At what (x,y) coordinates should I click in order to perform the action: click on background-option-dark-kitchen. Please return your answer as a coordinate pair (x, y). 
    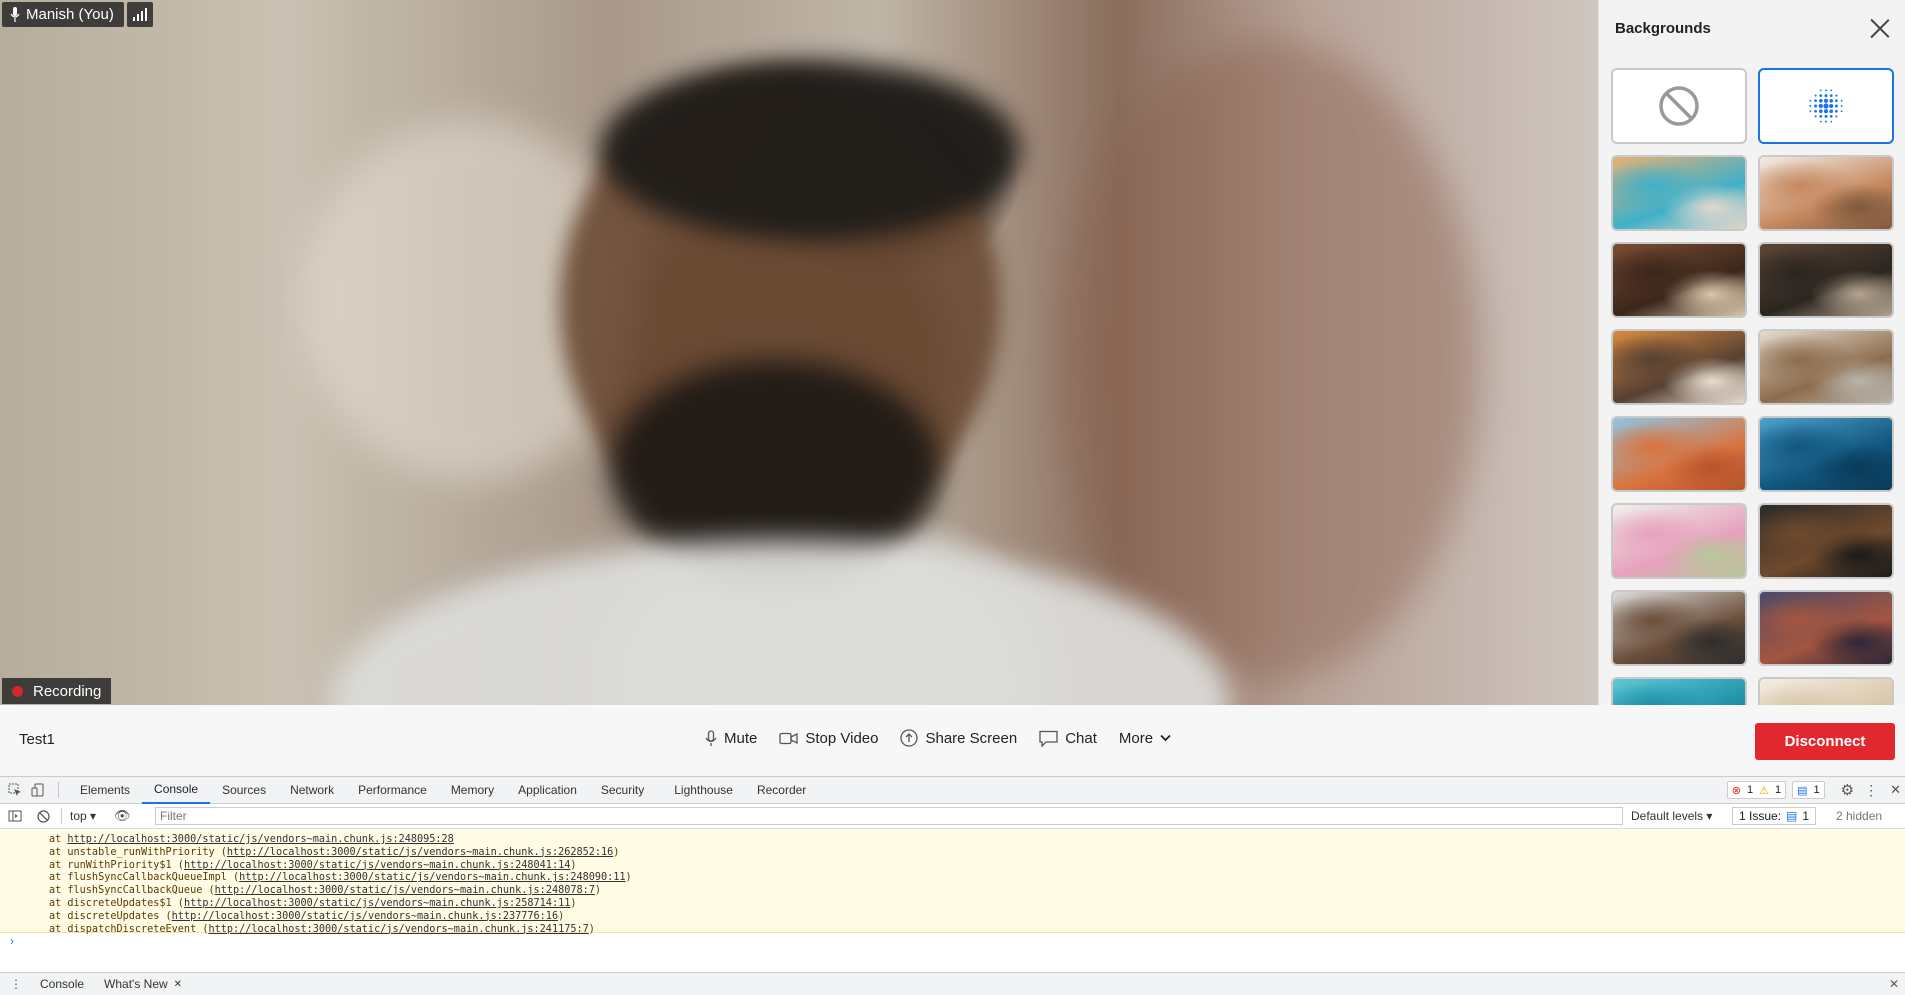
    Looking at the image, I should click on (1826, 541).